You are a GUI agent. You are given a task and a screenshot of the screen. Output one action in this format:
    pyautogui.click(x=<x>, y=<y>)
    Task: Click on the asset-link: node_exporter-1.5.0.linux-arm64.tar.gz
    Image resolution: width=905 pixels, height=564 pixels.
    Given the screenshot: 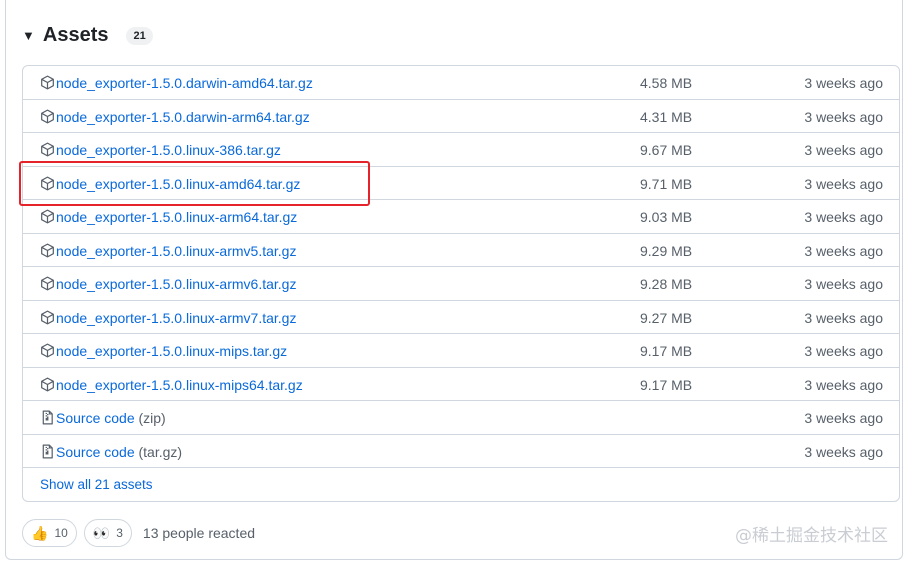 What is the action you would take?
    pyautogui.click(x=176, y=217)
    